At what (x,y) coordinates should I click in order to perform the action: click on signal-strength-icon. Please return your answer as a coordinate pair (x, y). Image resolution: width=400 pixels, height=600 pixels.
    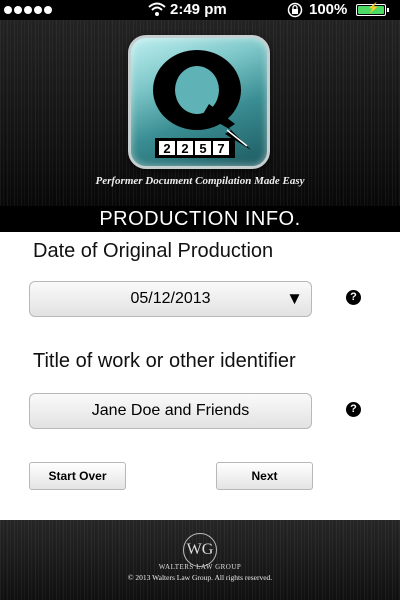
    Looking at the image, I should click on (28, 10).